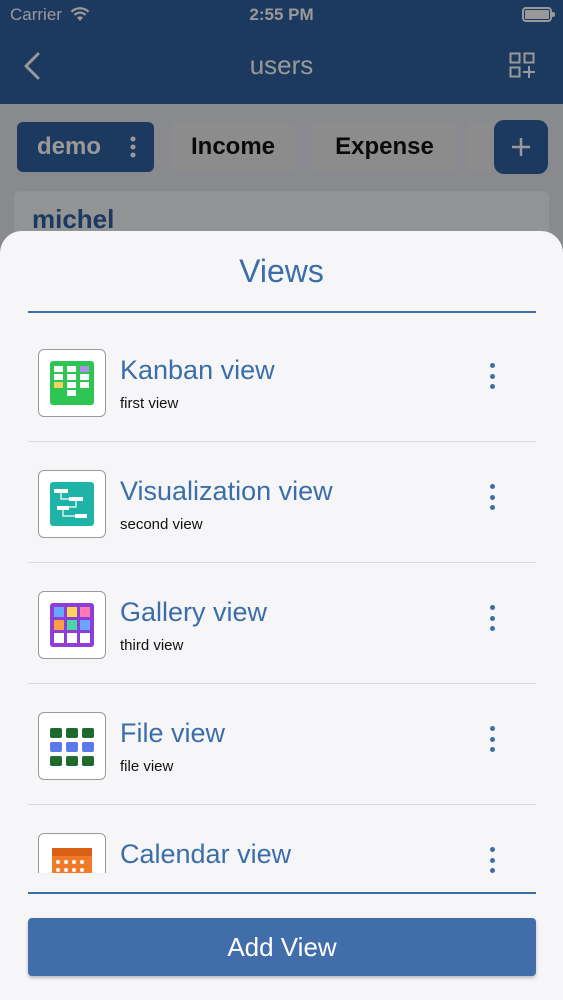  What do you see at coordinates (281, 271) in the screenshot?
I see `sheet-title: Views` at bounding box center [281, 271].